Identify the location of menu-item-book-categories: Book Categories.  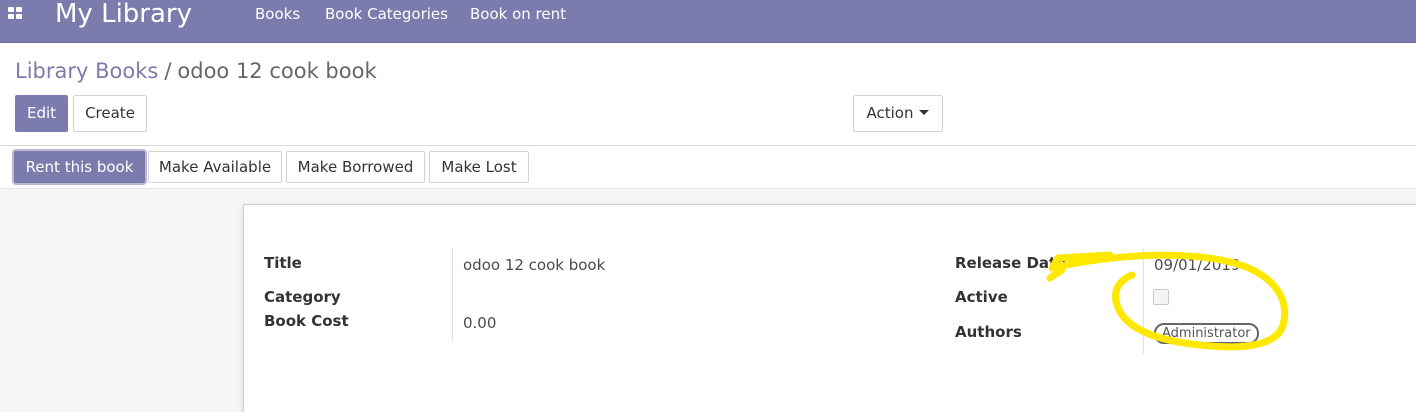
(386, 14).